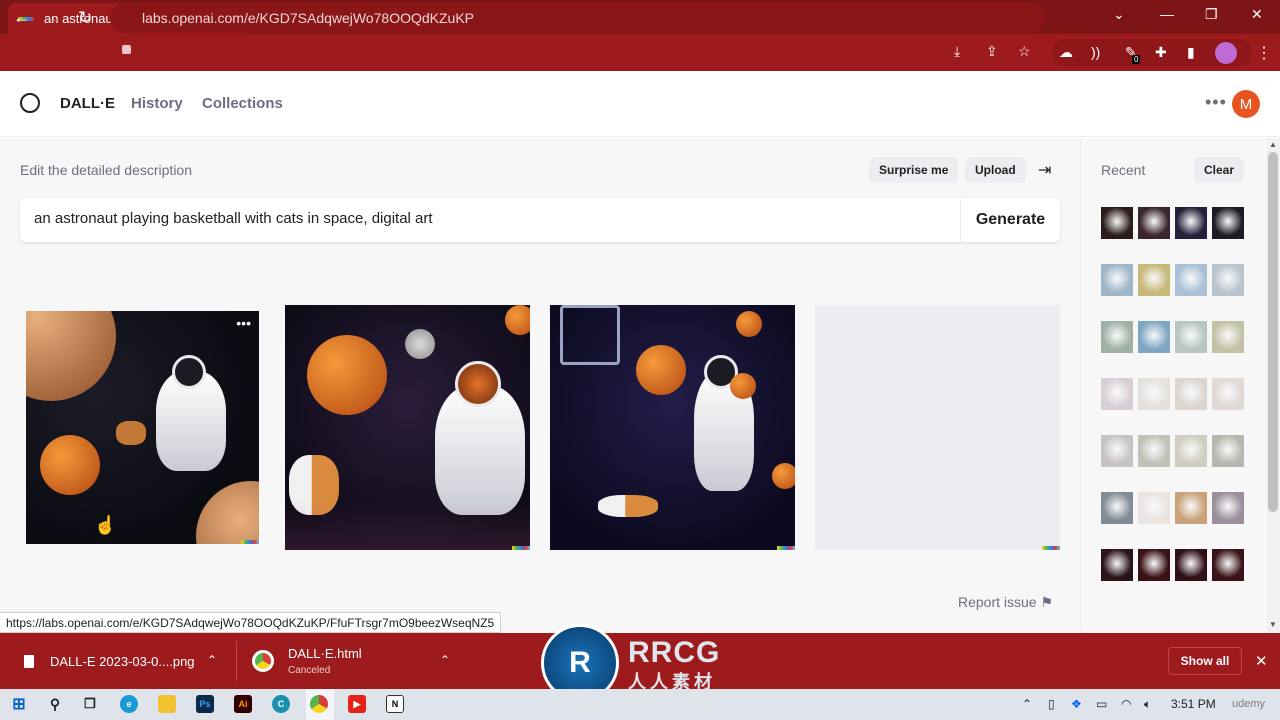 Image resolution: width=1280 pixels, height=720 pixels. Describe the element at coordinates (1264, 53) in the screenshot. I see `browser-menu-icon: ⋮` at that location.